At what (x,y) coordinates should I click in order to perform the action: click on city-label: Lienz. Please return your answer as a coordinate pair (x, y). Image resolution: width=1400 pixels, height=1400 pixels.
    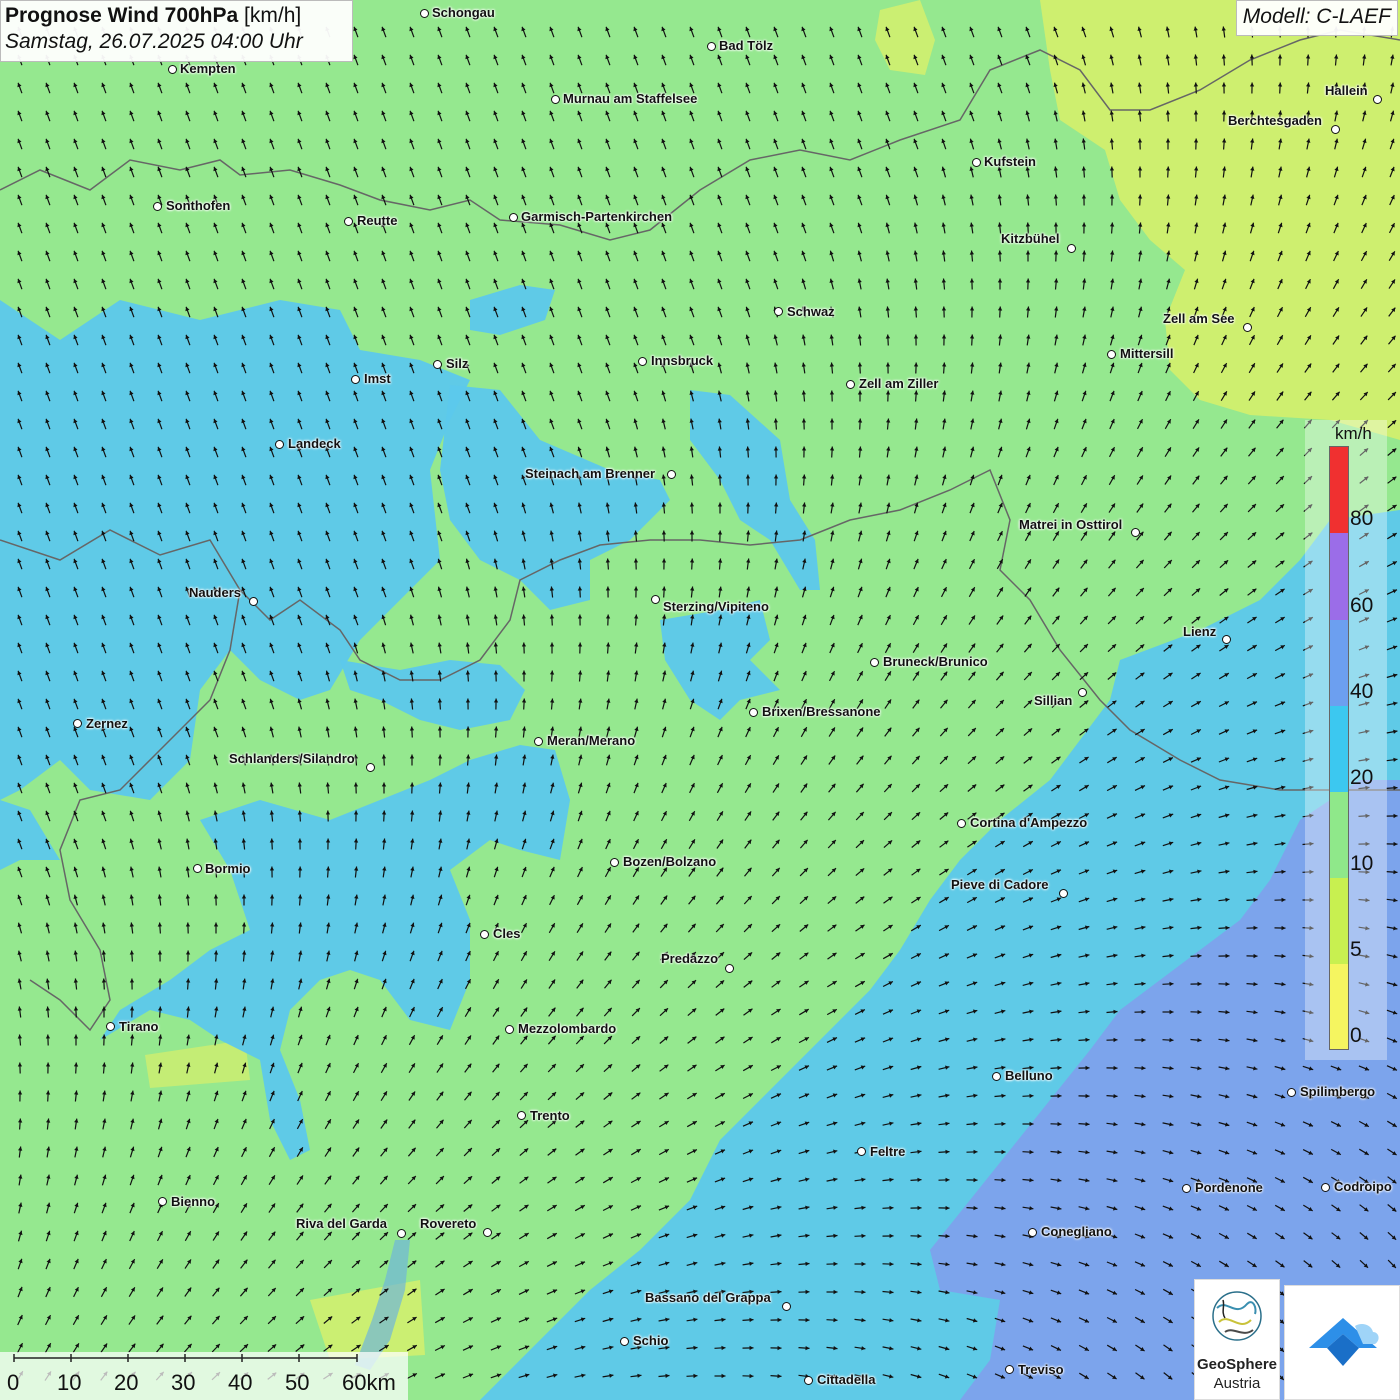
    Looking at the image, I should click on (1199, 631).